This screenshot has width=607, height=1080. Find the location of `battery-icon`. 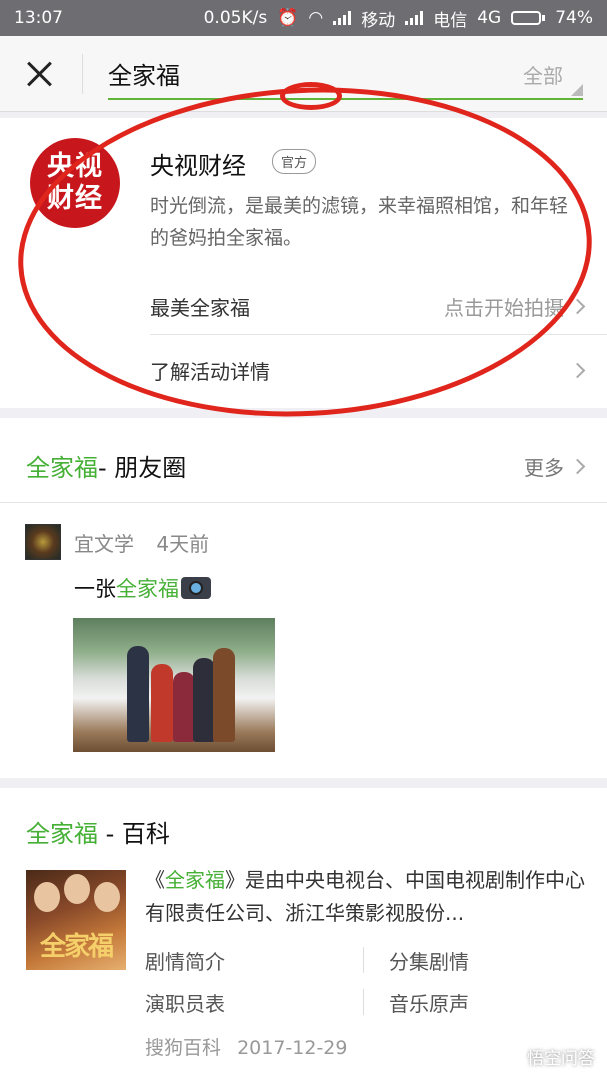

battery-icon is located at coordinates (528, 18).